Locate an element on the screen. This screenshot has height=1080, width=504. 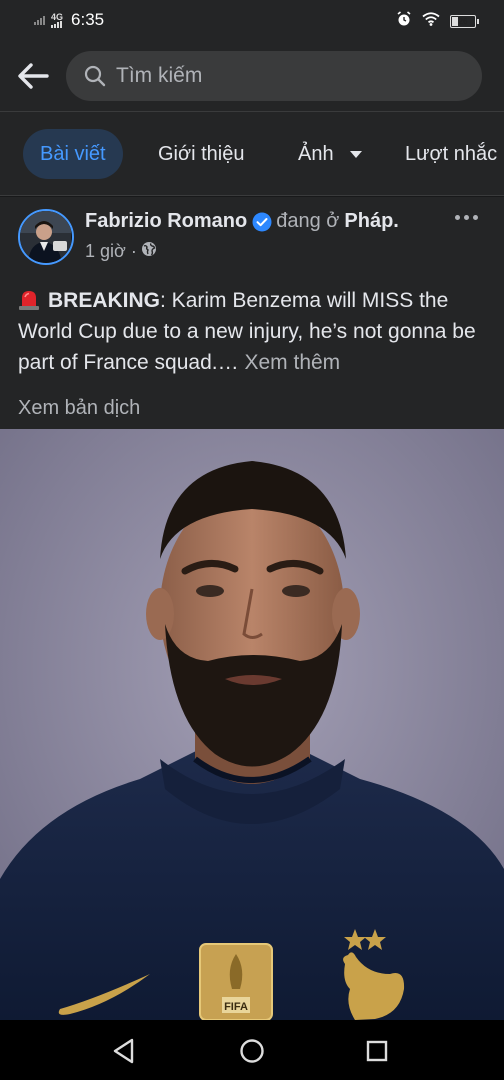
status-left: 4G 6:35 is located at coordinates (69, 20).